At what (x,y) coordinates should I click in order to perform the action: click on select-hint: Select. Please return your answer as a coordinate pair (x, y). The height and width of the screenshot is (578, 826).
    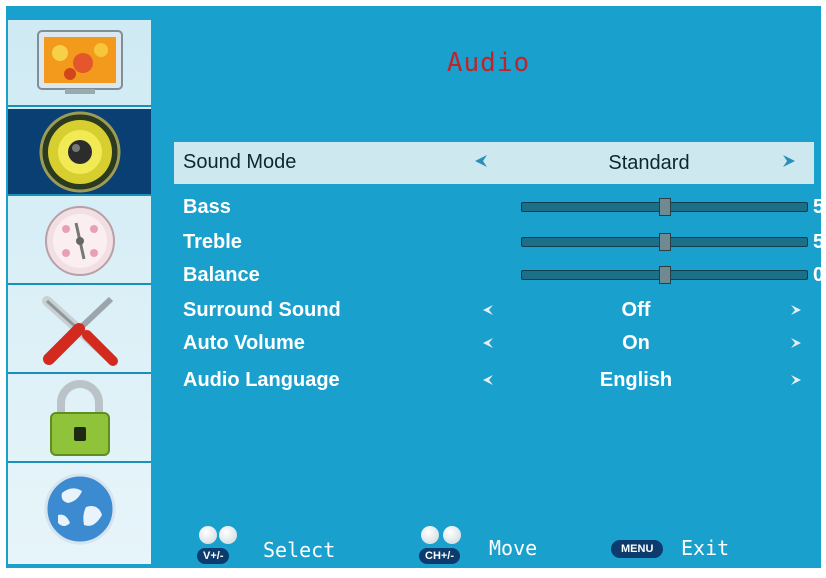
    Looking at the image, I should click on (299, 550).